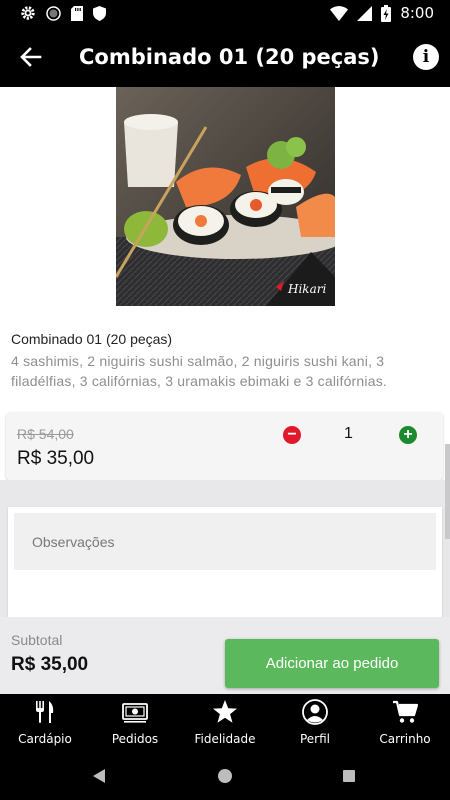 This screenshot has width=450, height=800. What do you see at coordinates (405, 724) in the screenshot?
I see `nav-item-carrinho: Carrinho` at bounding box center [405, 724].